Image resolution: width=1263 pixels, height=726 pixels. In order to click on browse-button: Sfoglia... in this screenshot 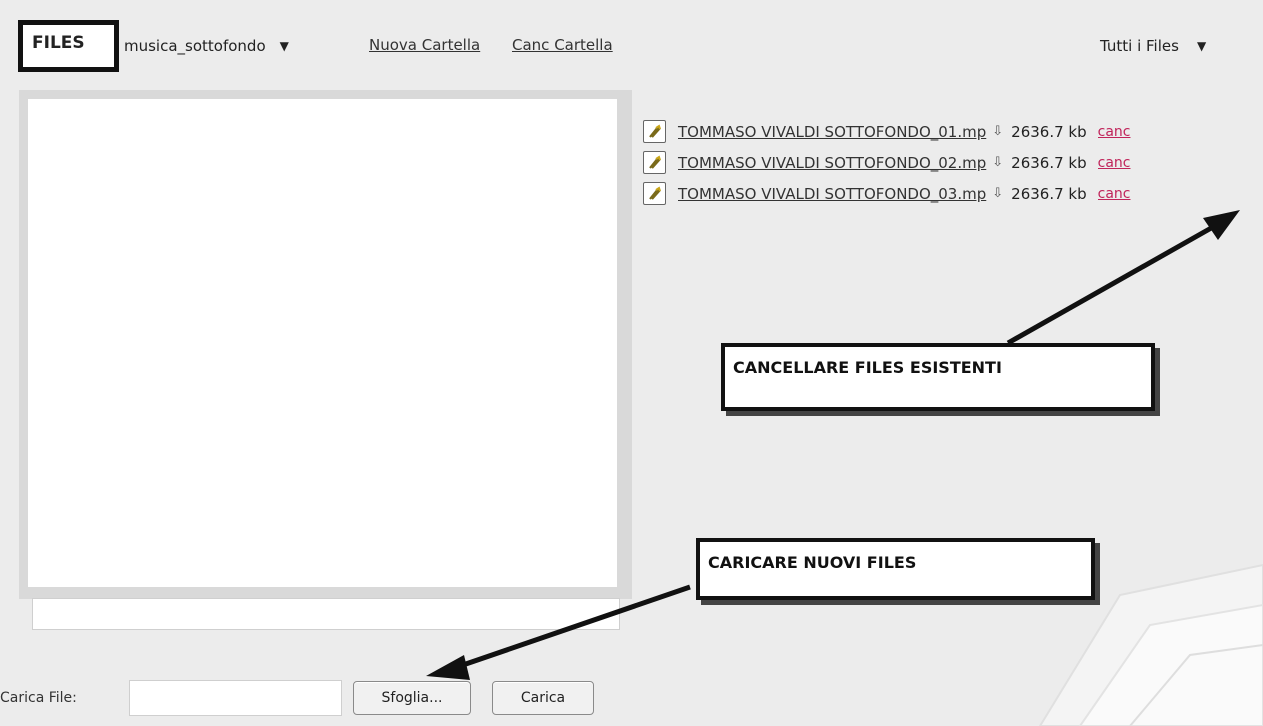, I will do `click(412, 698)`.